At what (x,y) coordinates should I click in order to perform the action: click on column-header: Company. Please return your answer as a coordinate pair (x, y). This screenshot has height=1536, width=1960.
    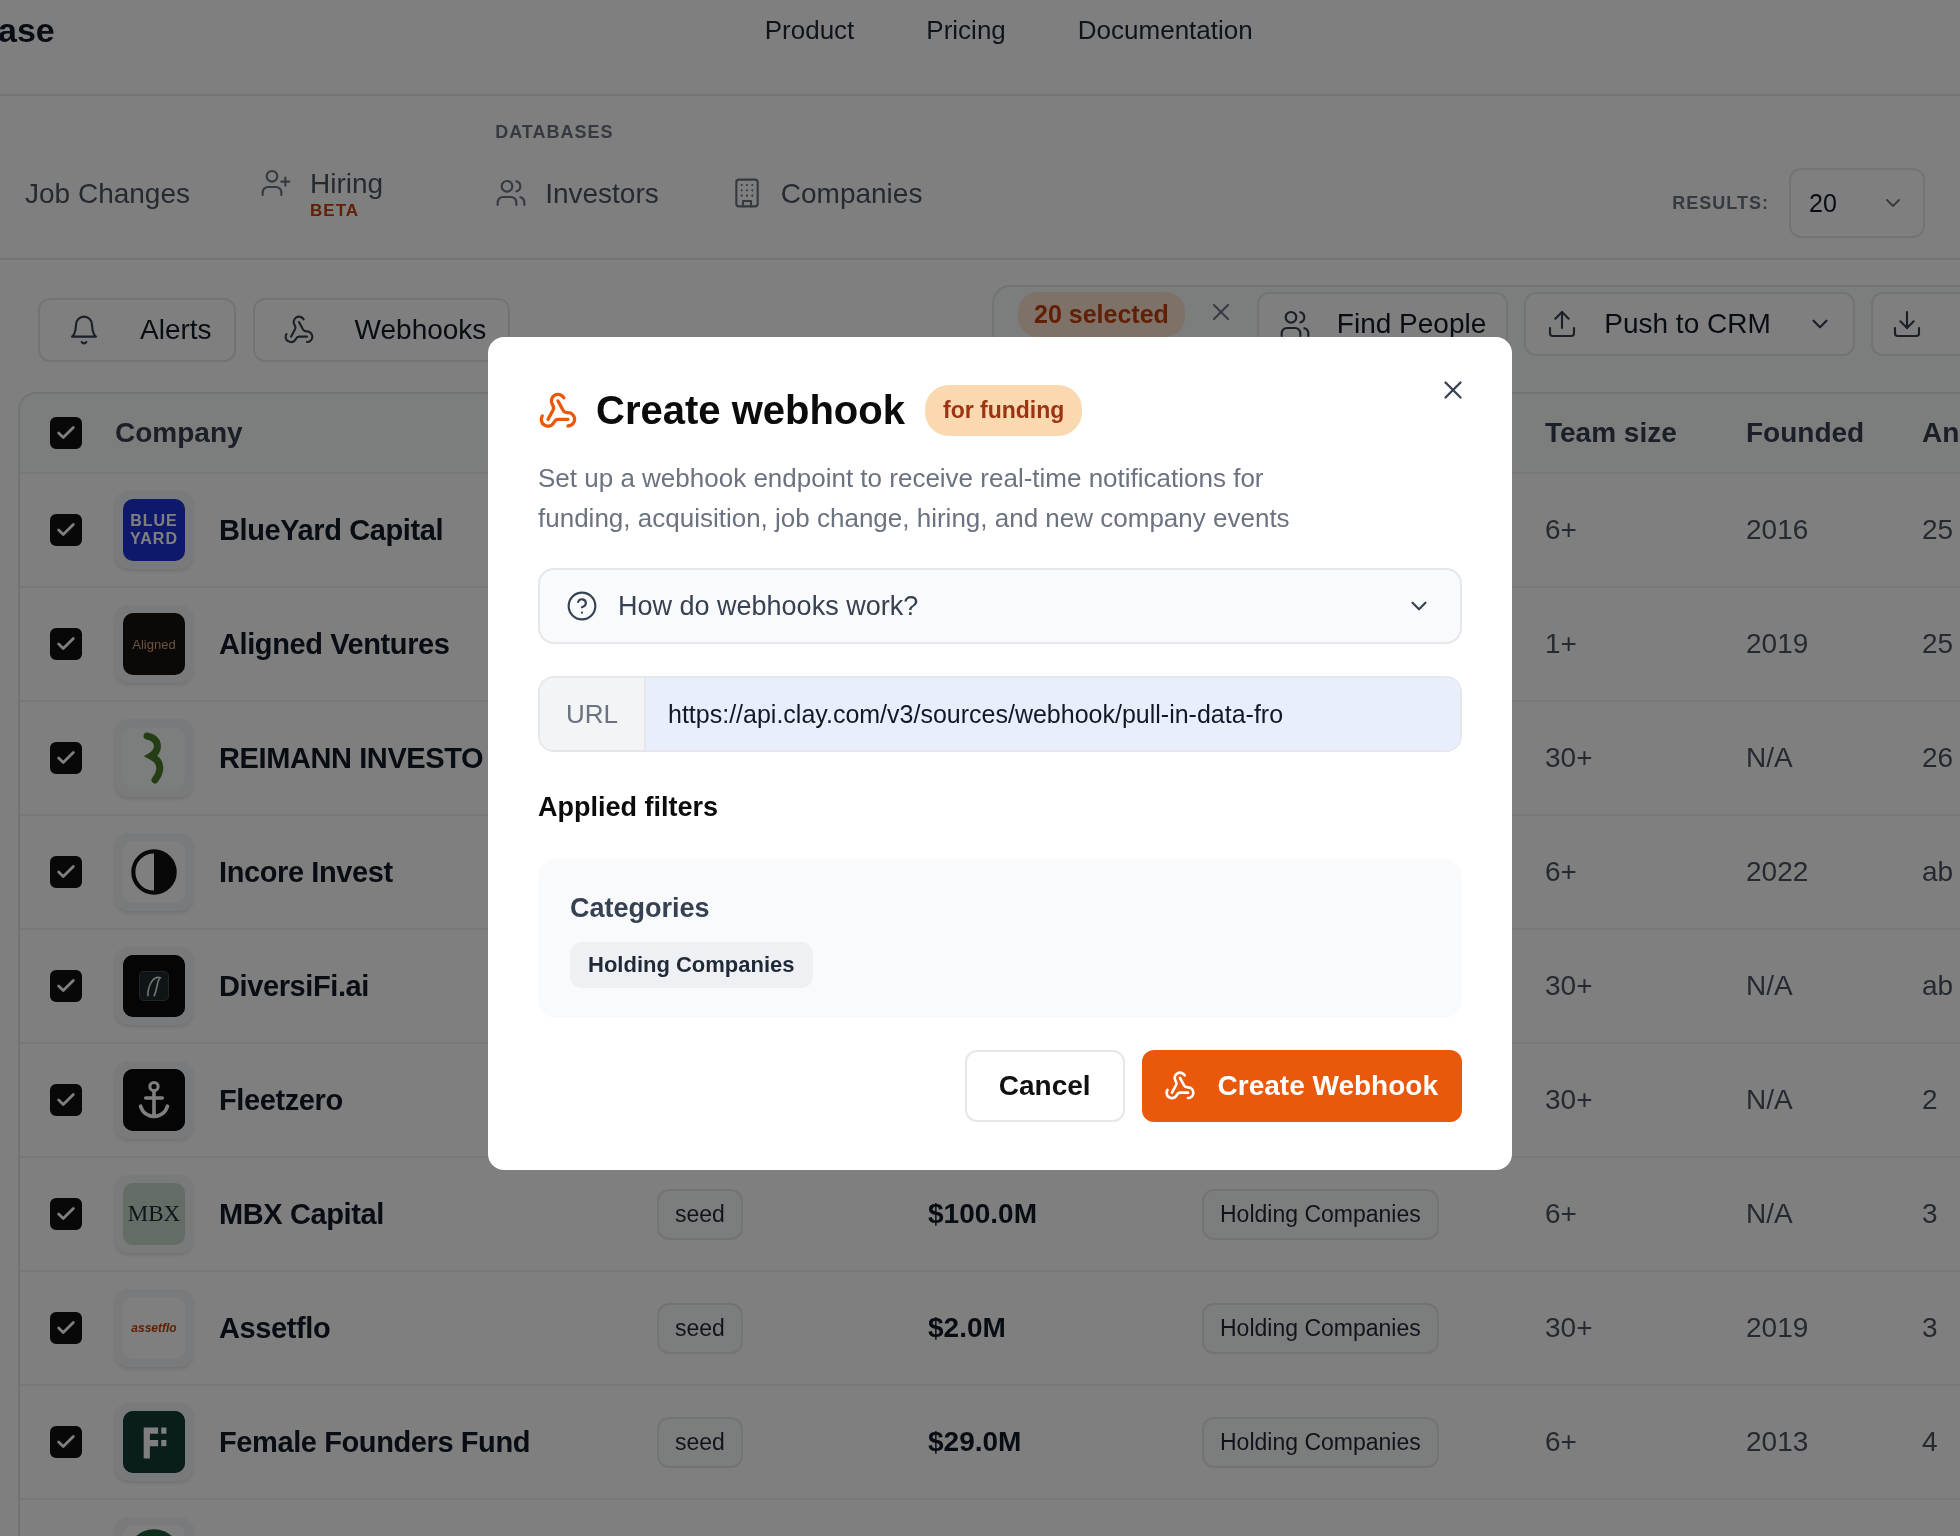
    Looking at the image, I should click on (179, 433).